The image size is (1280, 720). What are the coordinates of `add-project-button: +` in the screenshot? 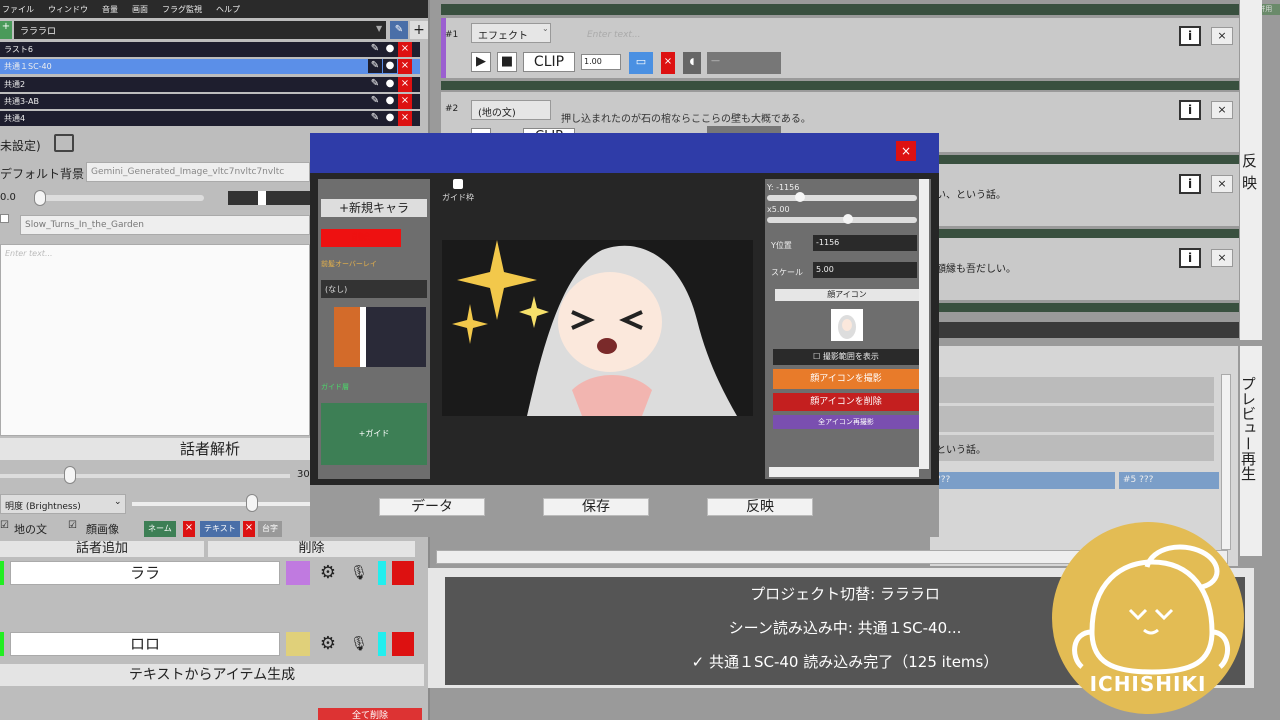 It's located at (6, 30).